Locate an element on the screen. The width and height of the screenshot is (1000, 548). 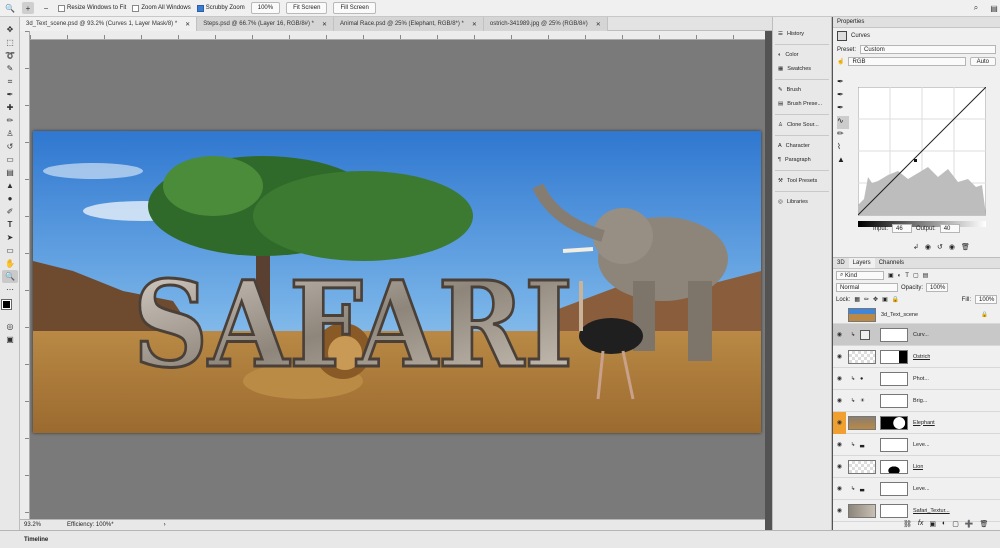
path-select-tool-icon: ➤ is located at coordinates (10, 237).